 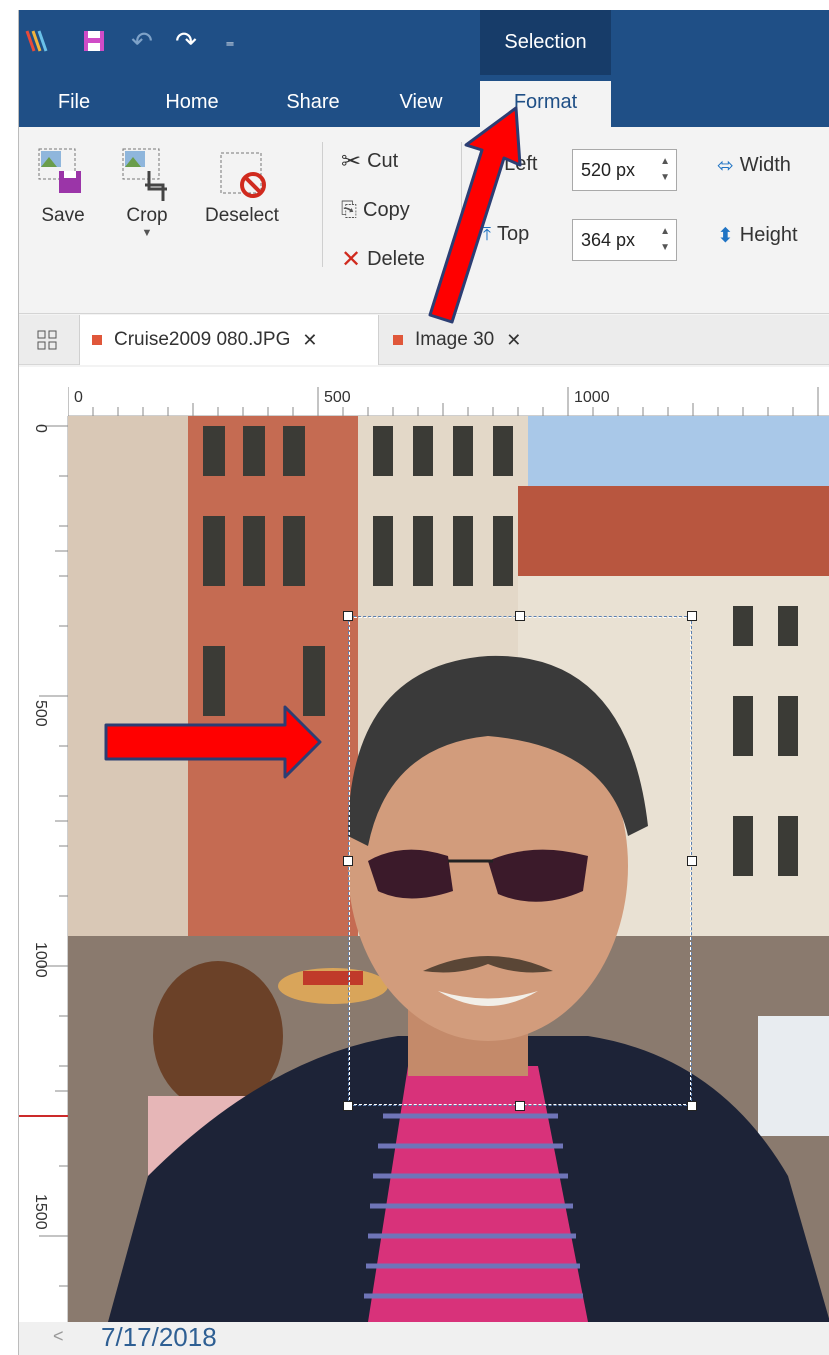 I want to click on left-label-group: ⇥ Left, so click(x=510, y=164).